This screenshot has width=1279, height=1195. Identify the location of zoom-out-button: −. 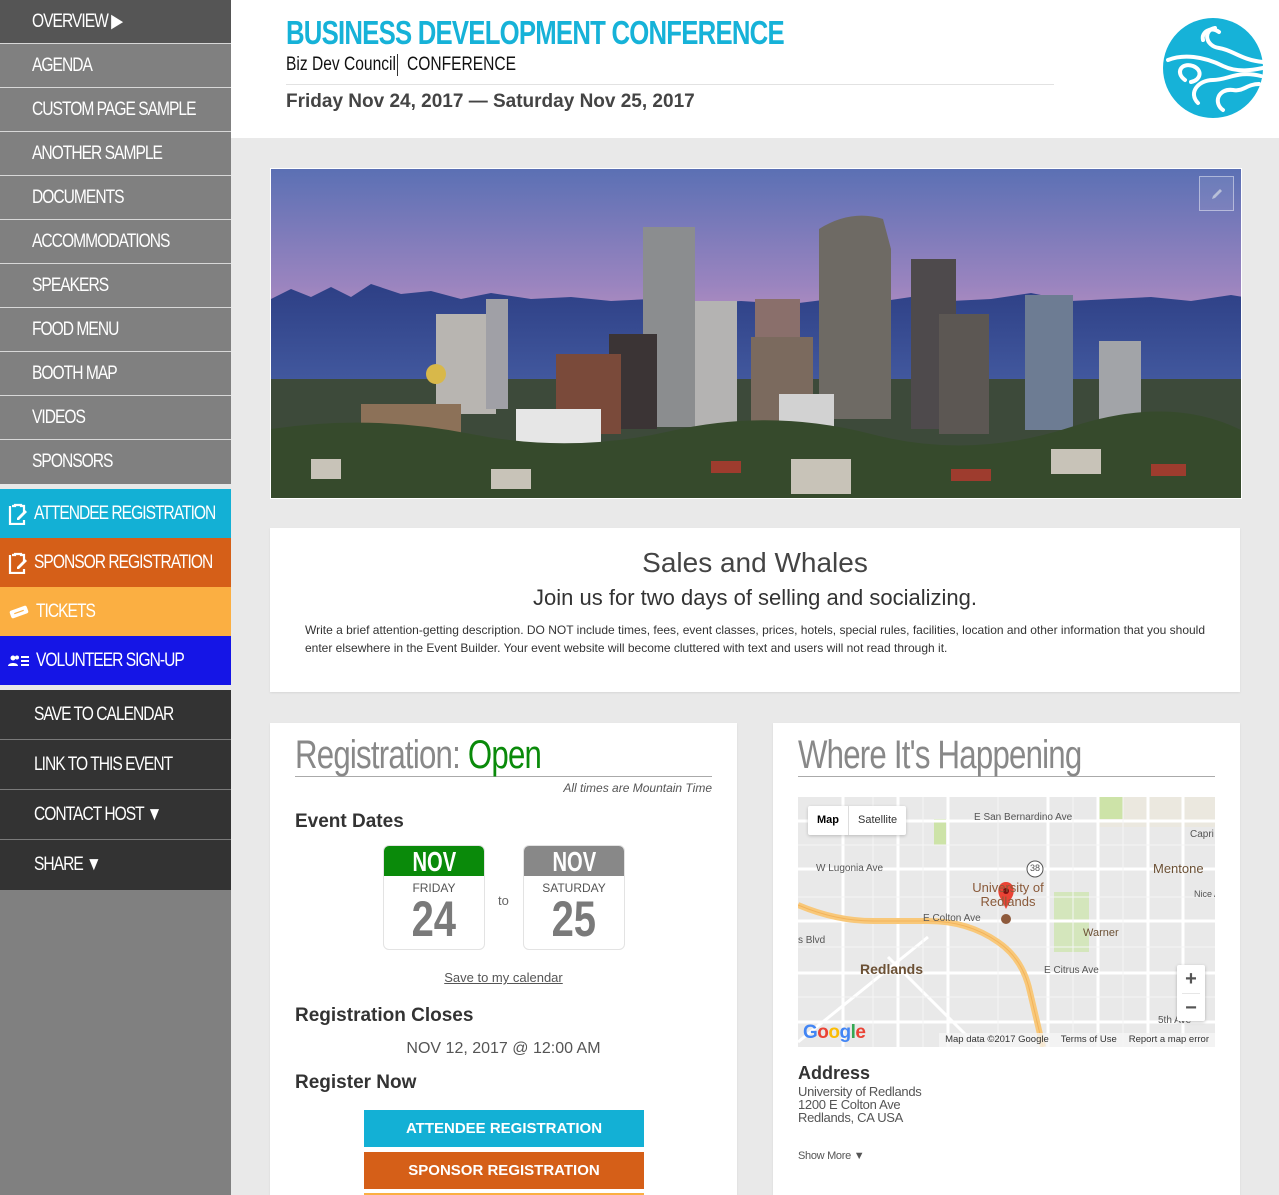
(1191, 1008).